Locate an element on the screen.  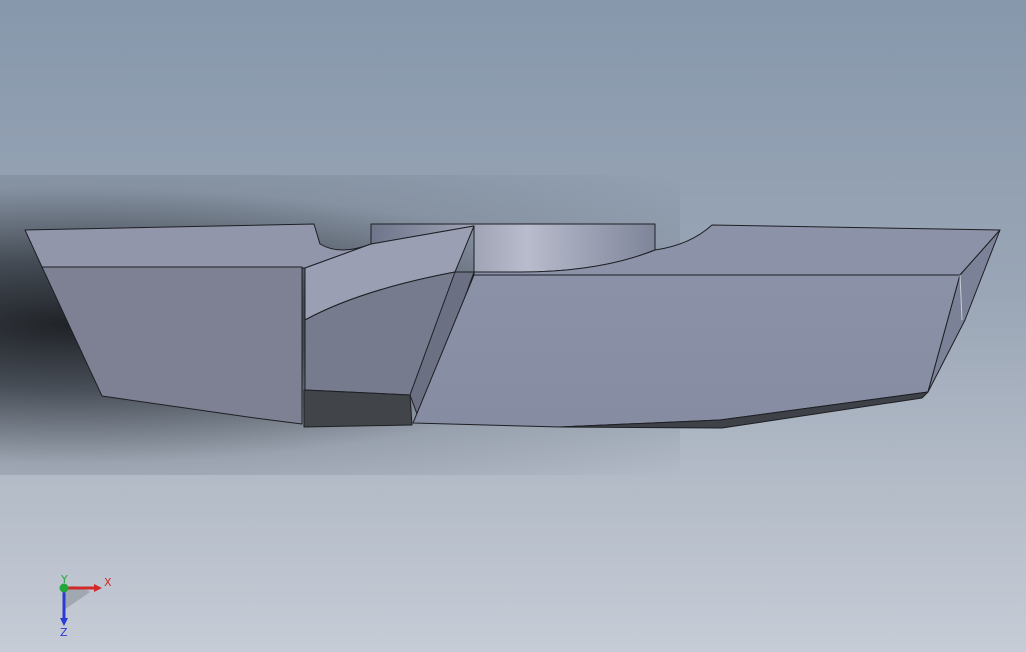
left-front-face is located at coordinates (172, 345).